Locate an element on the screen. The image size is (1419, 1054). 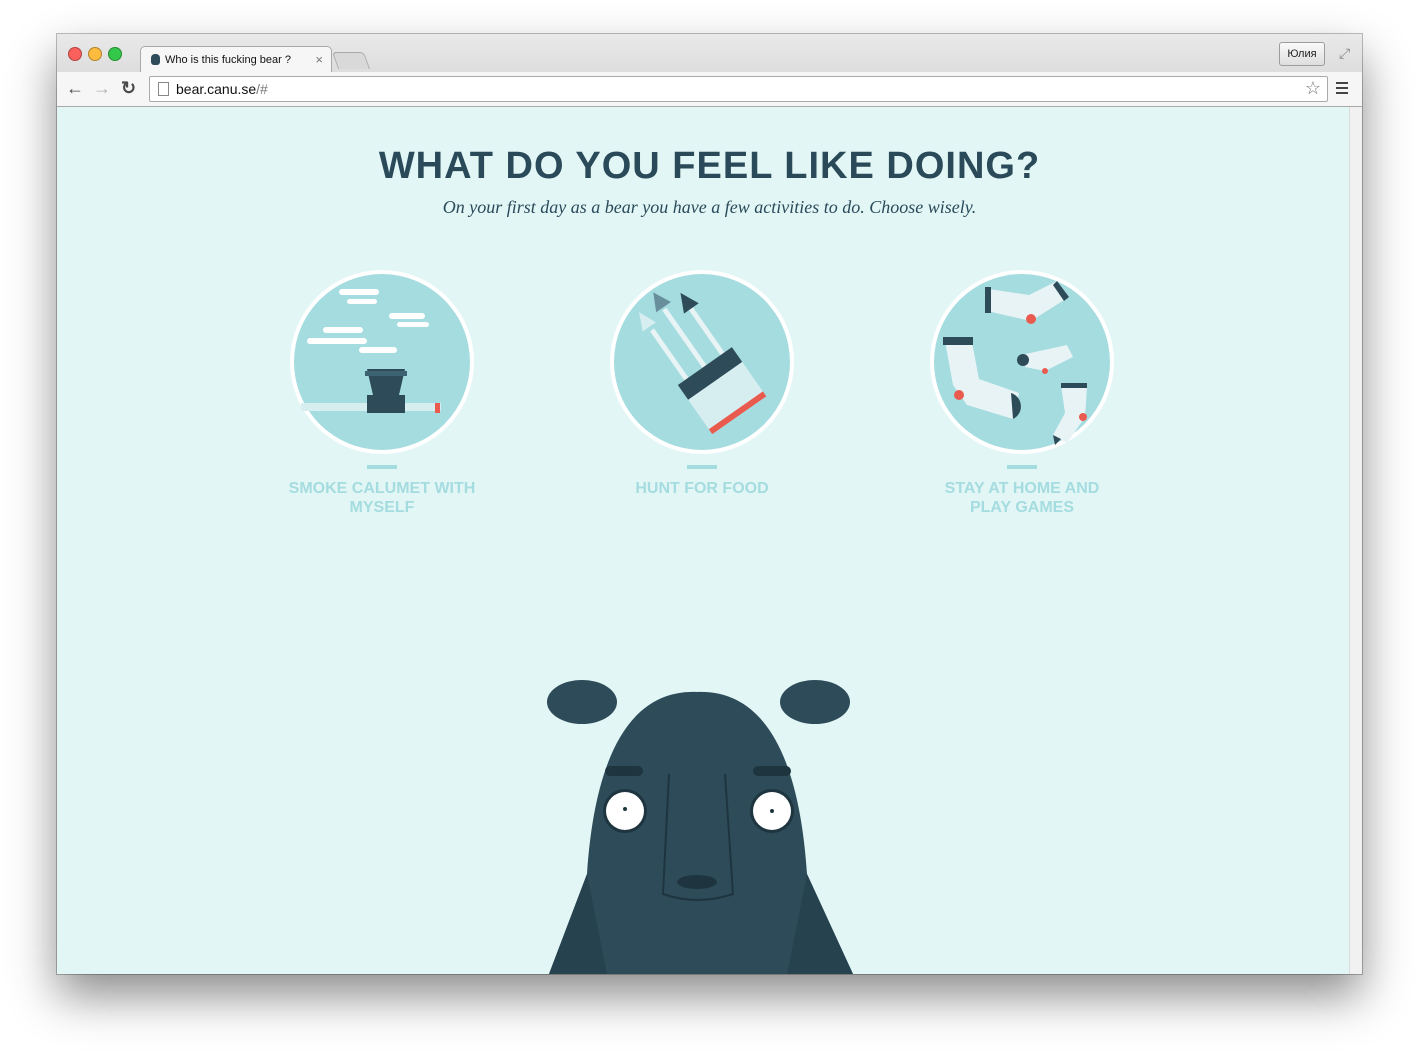
tab-close-icon: × is located at coordinates (319, 59).